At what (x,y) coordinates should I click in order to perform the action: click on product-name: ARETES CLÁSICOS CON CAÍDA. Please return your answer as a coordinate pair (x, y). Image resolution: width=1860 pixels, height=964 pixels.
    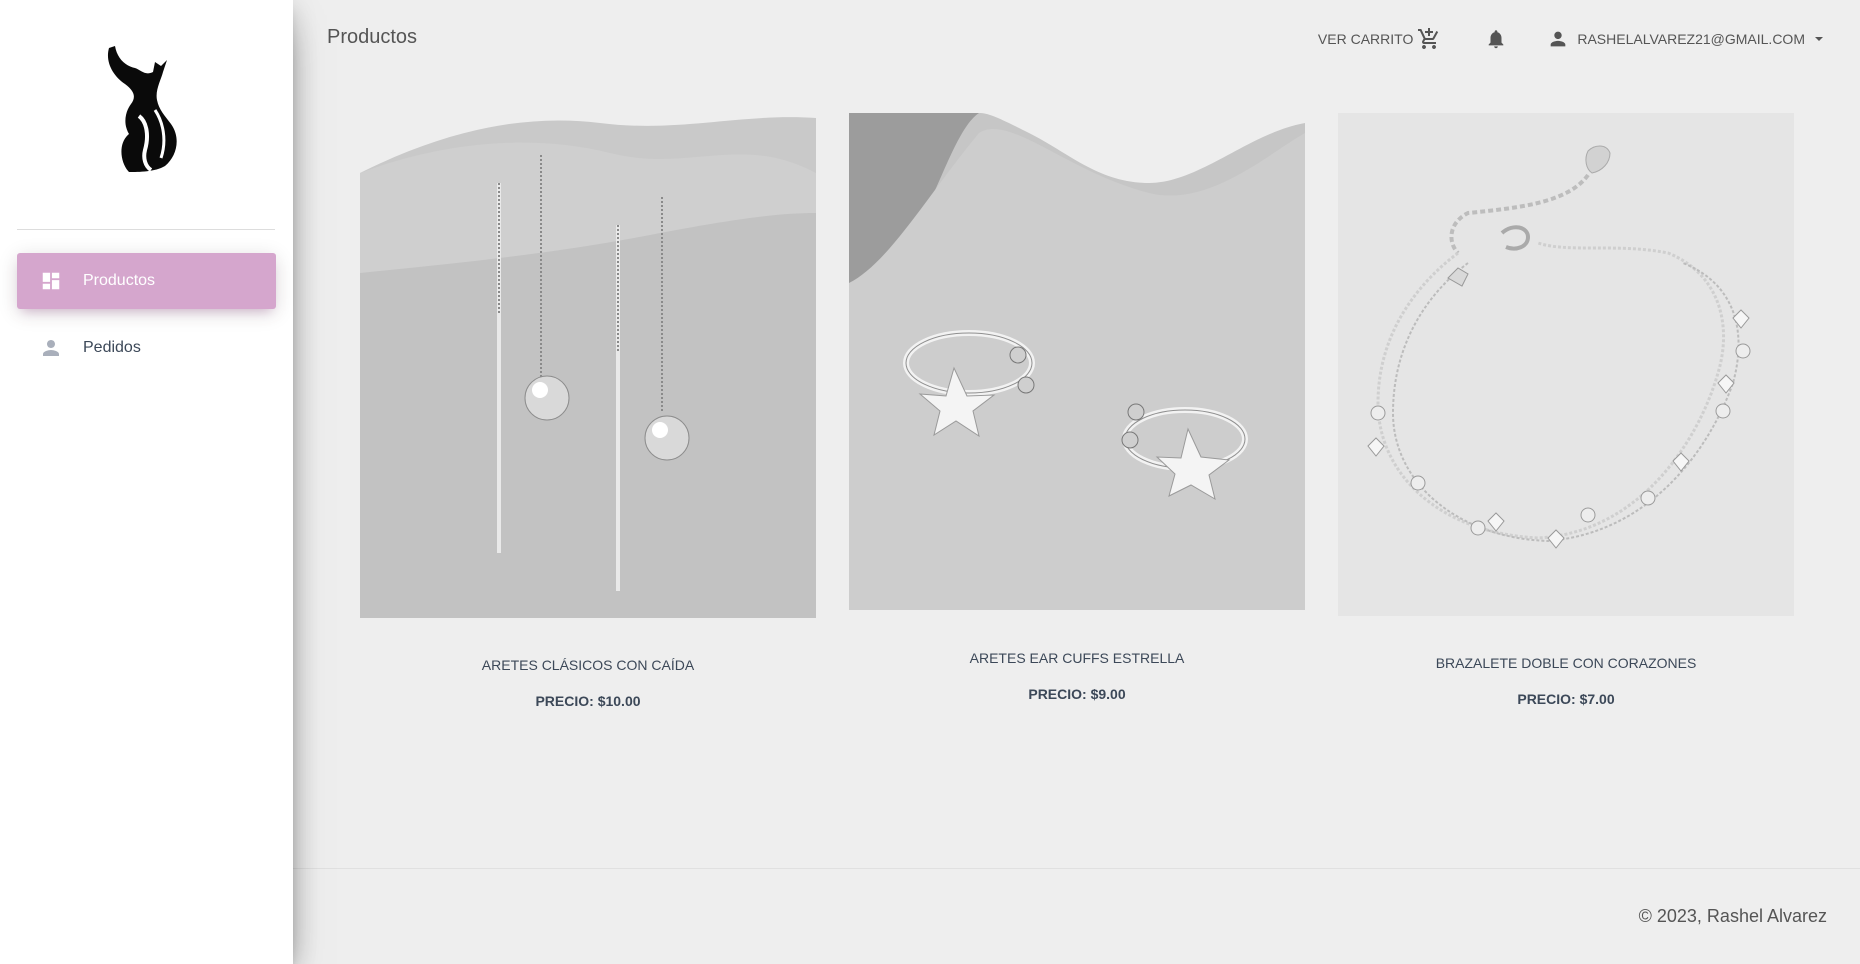
    Looking at the image, I should click on (588, 665).